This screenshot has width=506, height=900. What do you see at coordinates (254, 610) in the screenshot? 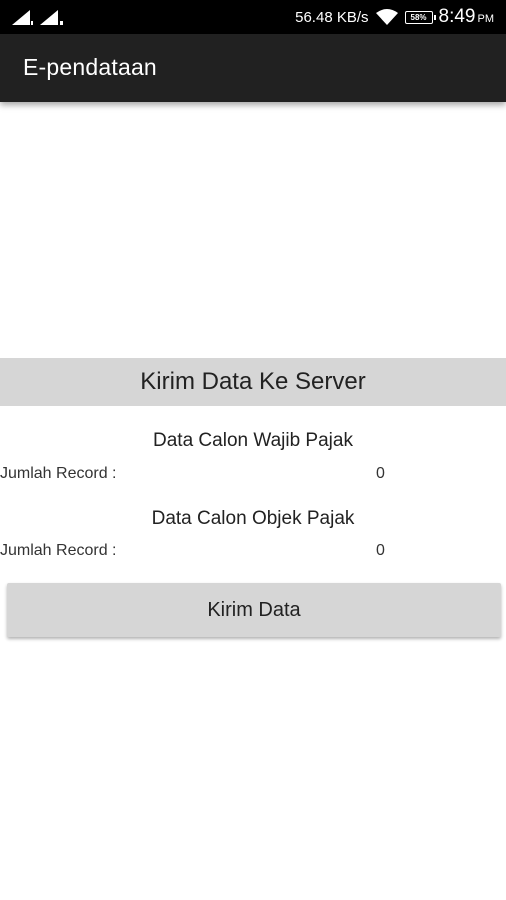
I see `send-data-button: Kirim Data` at bounding box center [254, 610].